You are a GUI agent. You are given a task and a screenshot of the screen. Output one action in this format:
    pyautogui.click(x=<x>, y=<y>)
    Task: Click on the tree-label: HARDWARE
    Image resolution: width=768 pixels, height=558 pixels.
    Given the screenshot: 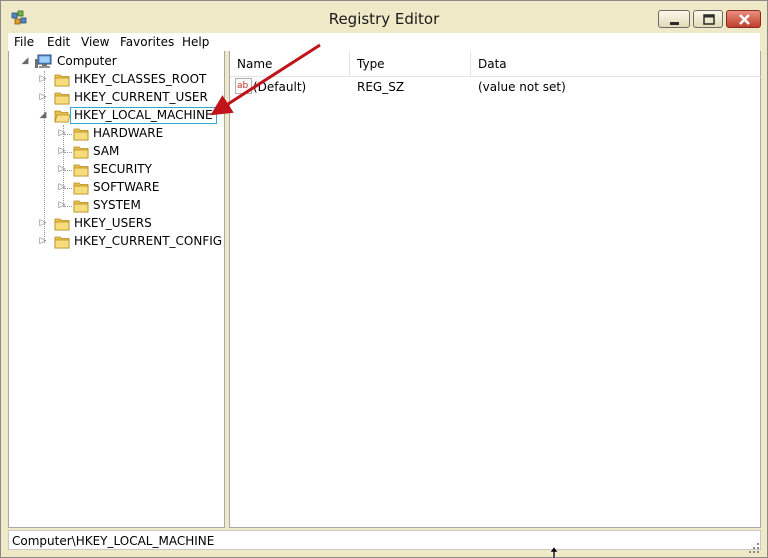 What is the action you would take?
    pyautogui.click(x=128, y=133)
    